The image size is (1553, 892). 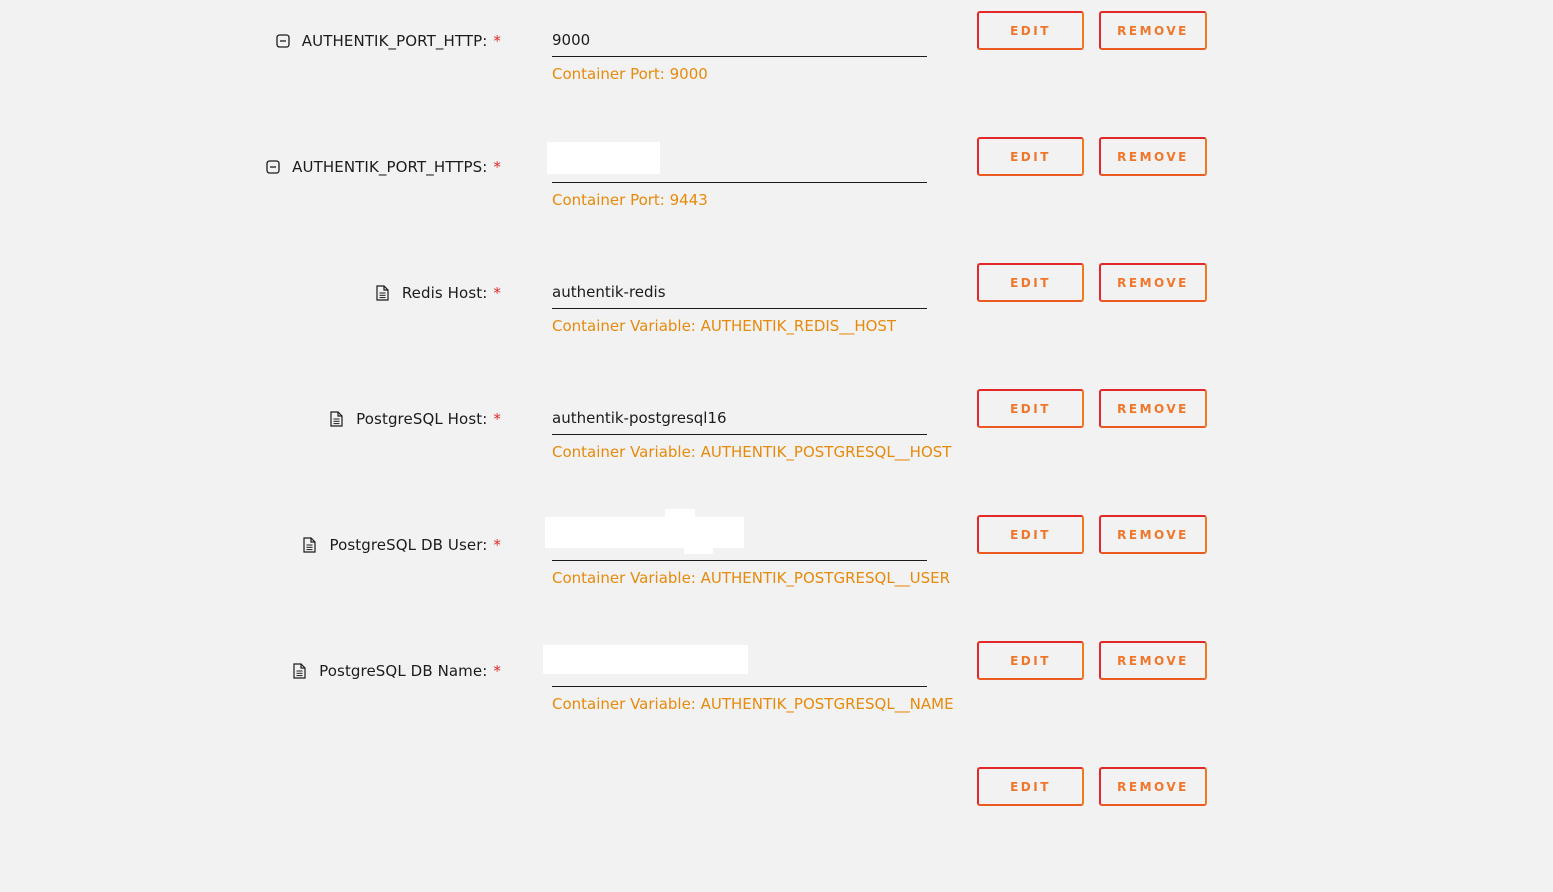 I want to click on setting-label-text: PostgreSQL Host:, so click(x=422, y=419).